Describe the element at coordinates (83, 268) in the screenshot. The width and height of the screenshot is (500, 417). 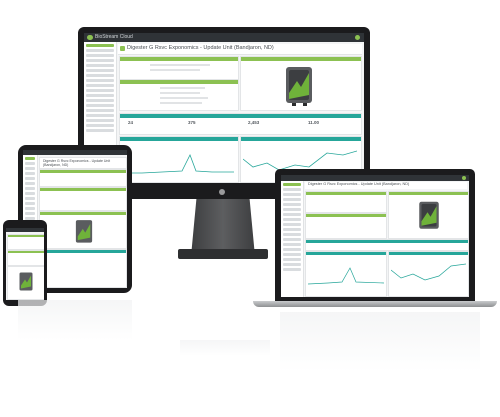
I see `tablet-chart-panel` at that location.